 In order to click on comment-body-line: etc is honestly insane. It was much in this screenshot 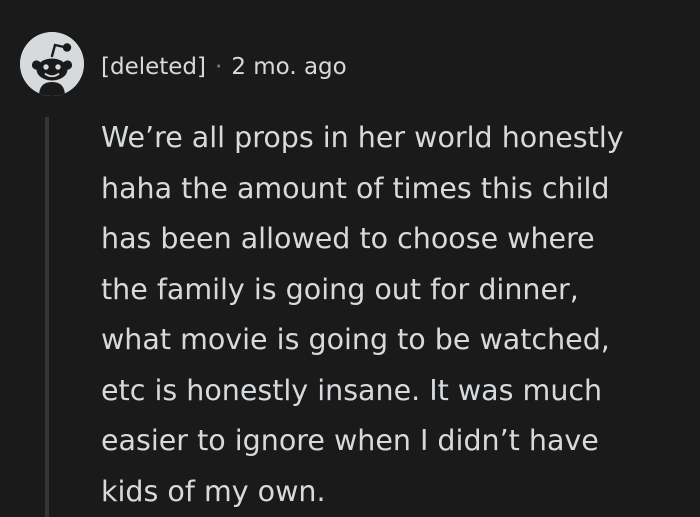, I will do `click(352, 390)`.